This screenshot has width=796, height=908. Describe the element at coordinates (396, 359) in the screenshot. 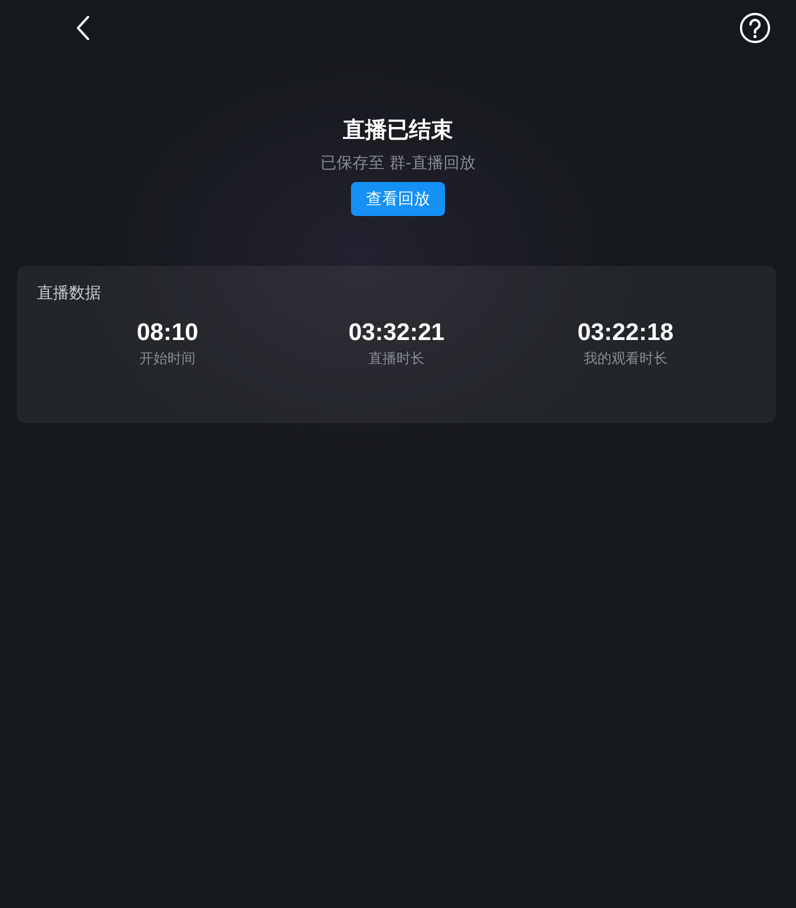

I see `stat-label: 直播时长` at that location.